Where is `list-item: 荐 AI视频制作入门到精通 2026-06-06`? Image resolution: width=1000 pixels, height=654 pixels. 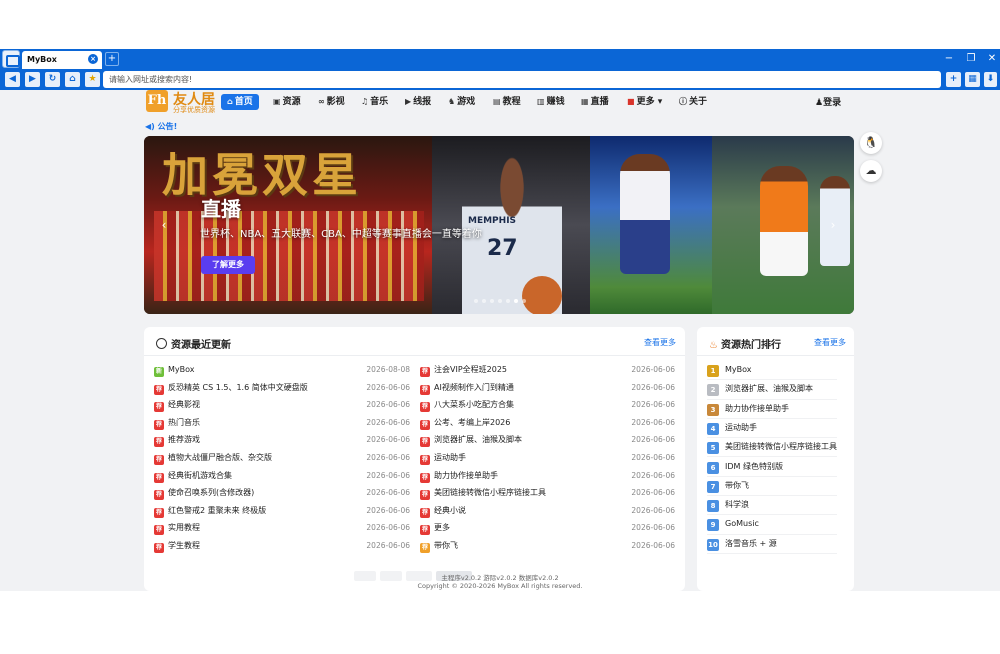 list-item: 荐 AI视频制作入门到精通 2026-06-06 is located at coordinates (547, 388).